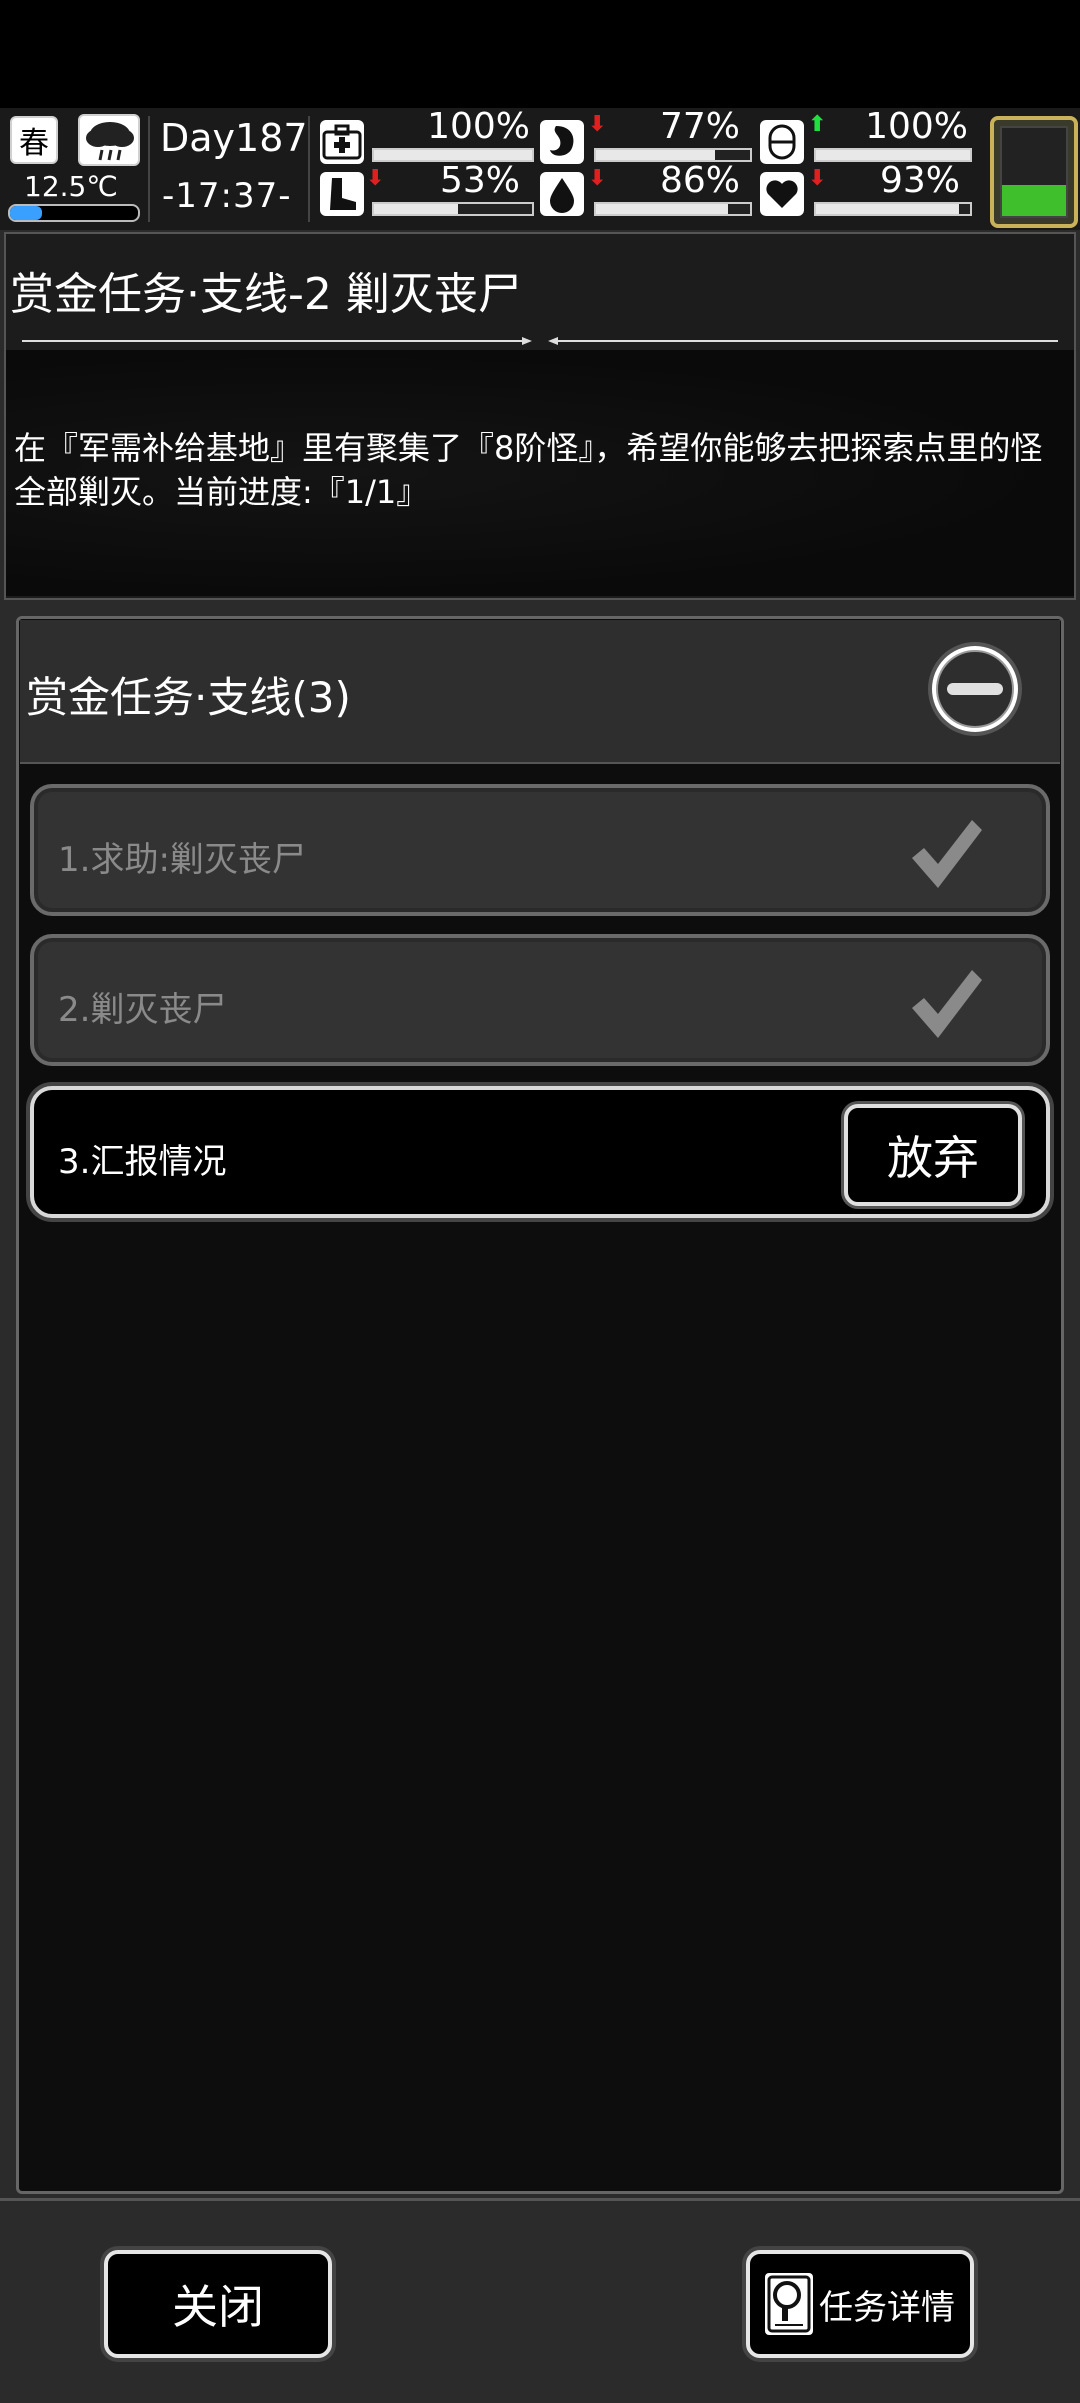 Image resolution: width=1080 pixels, height=2403 pixels. Describe the element at coordinates (234, 138) in the screenshot. I see `day-counter: Day187` at that location.